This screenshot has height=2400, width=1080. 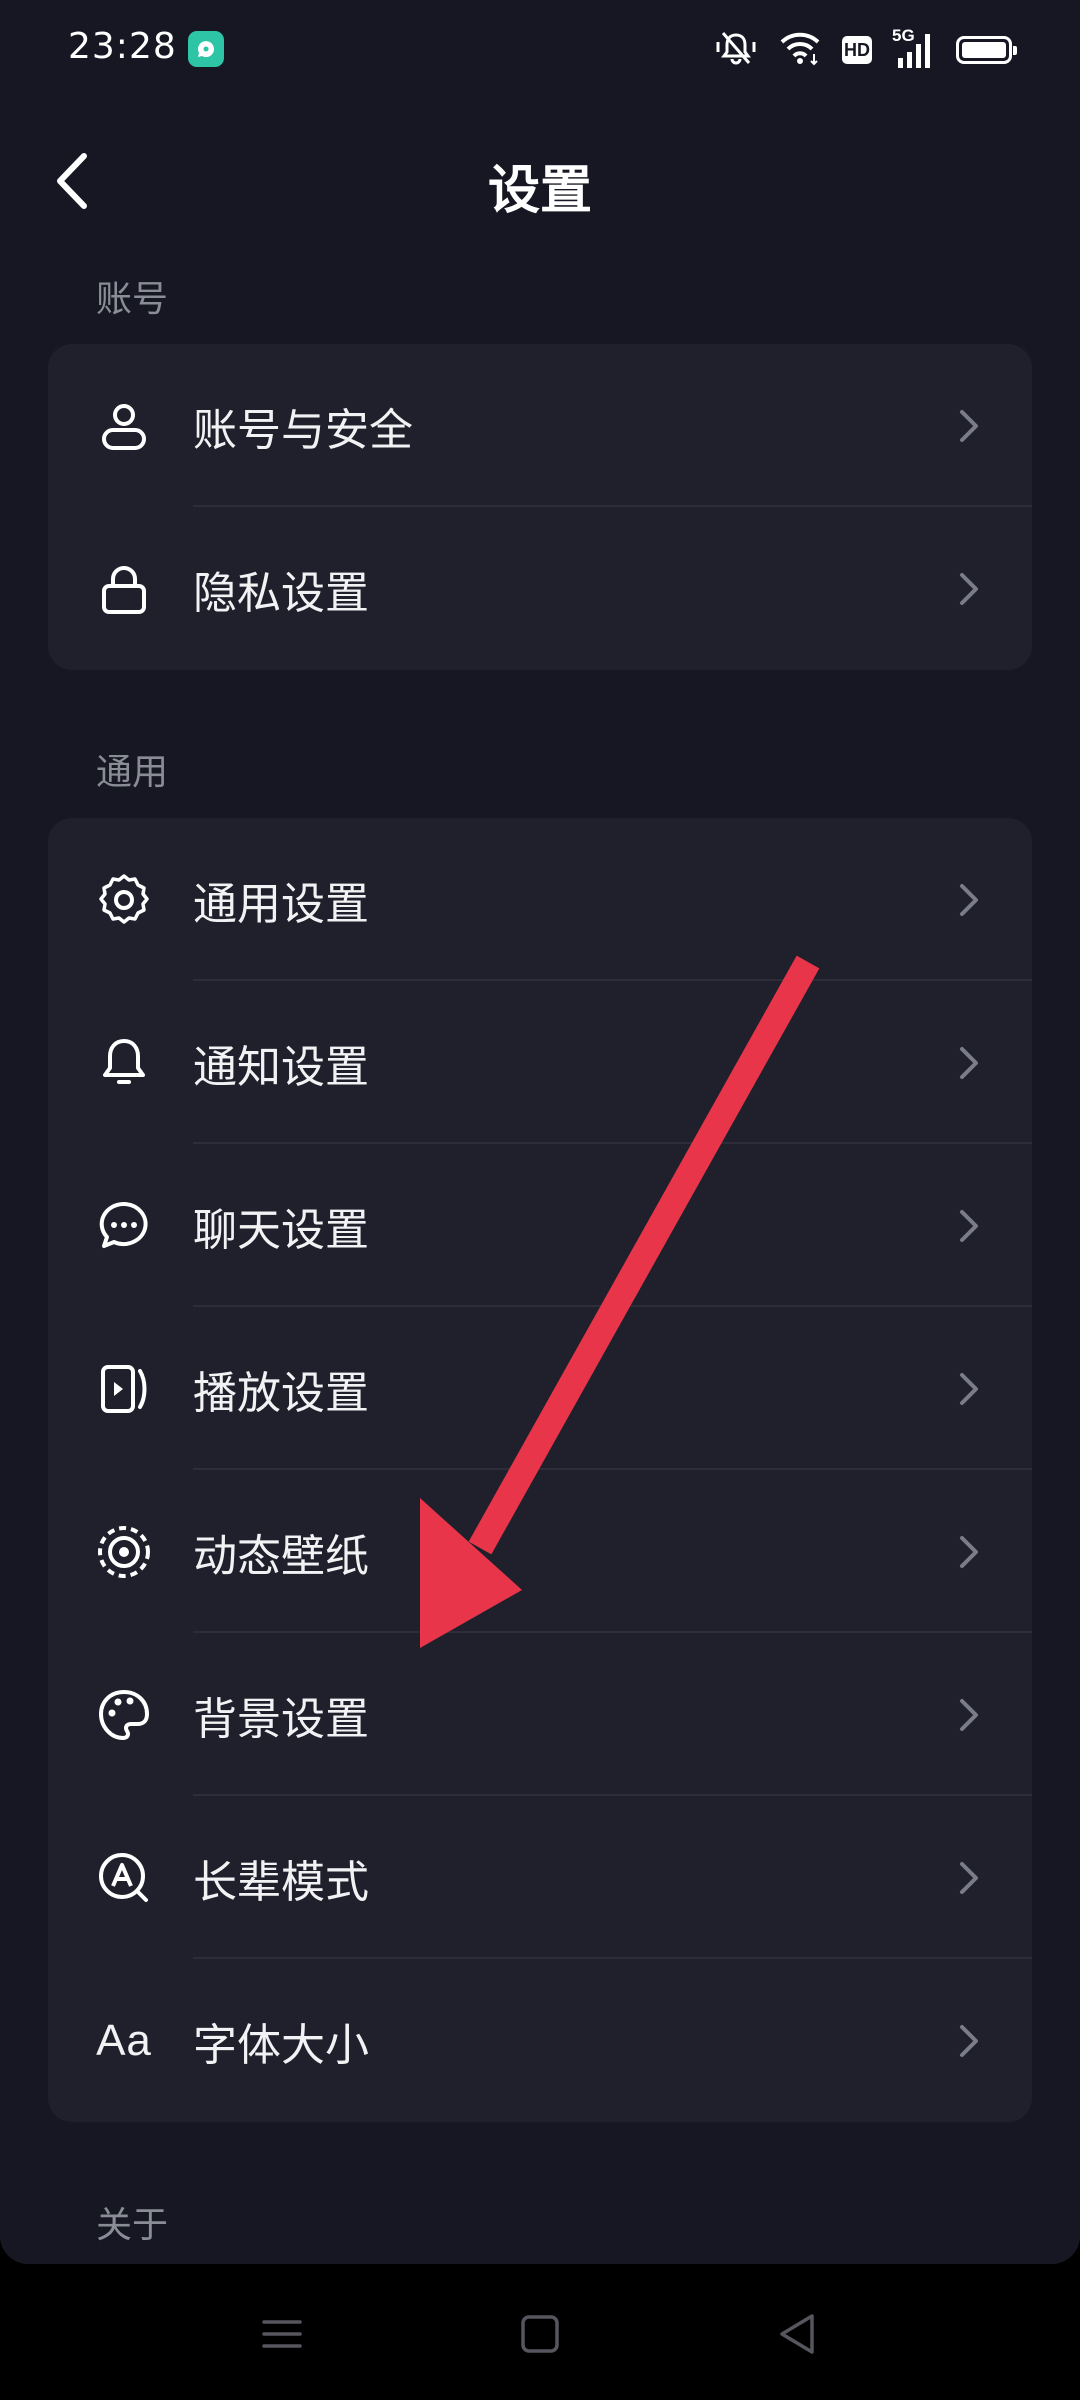 I want to click on navigation-bar, so click(x=540, y=2332).